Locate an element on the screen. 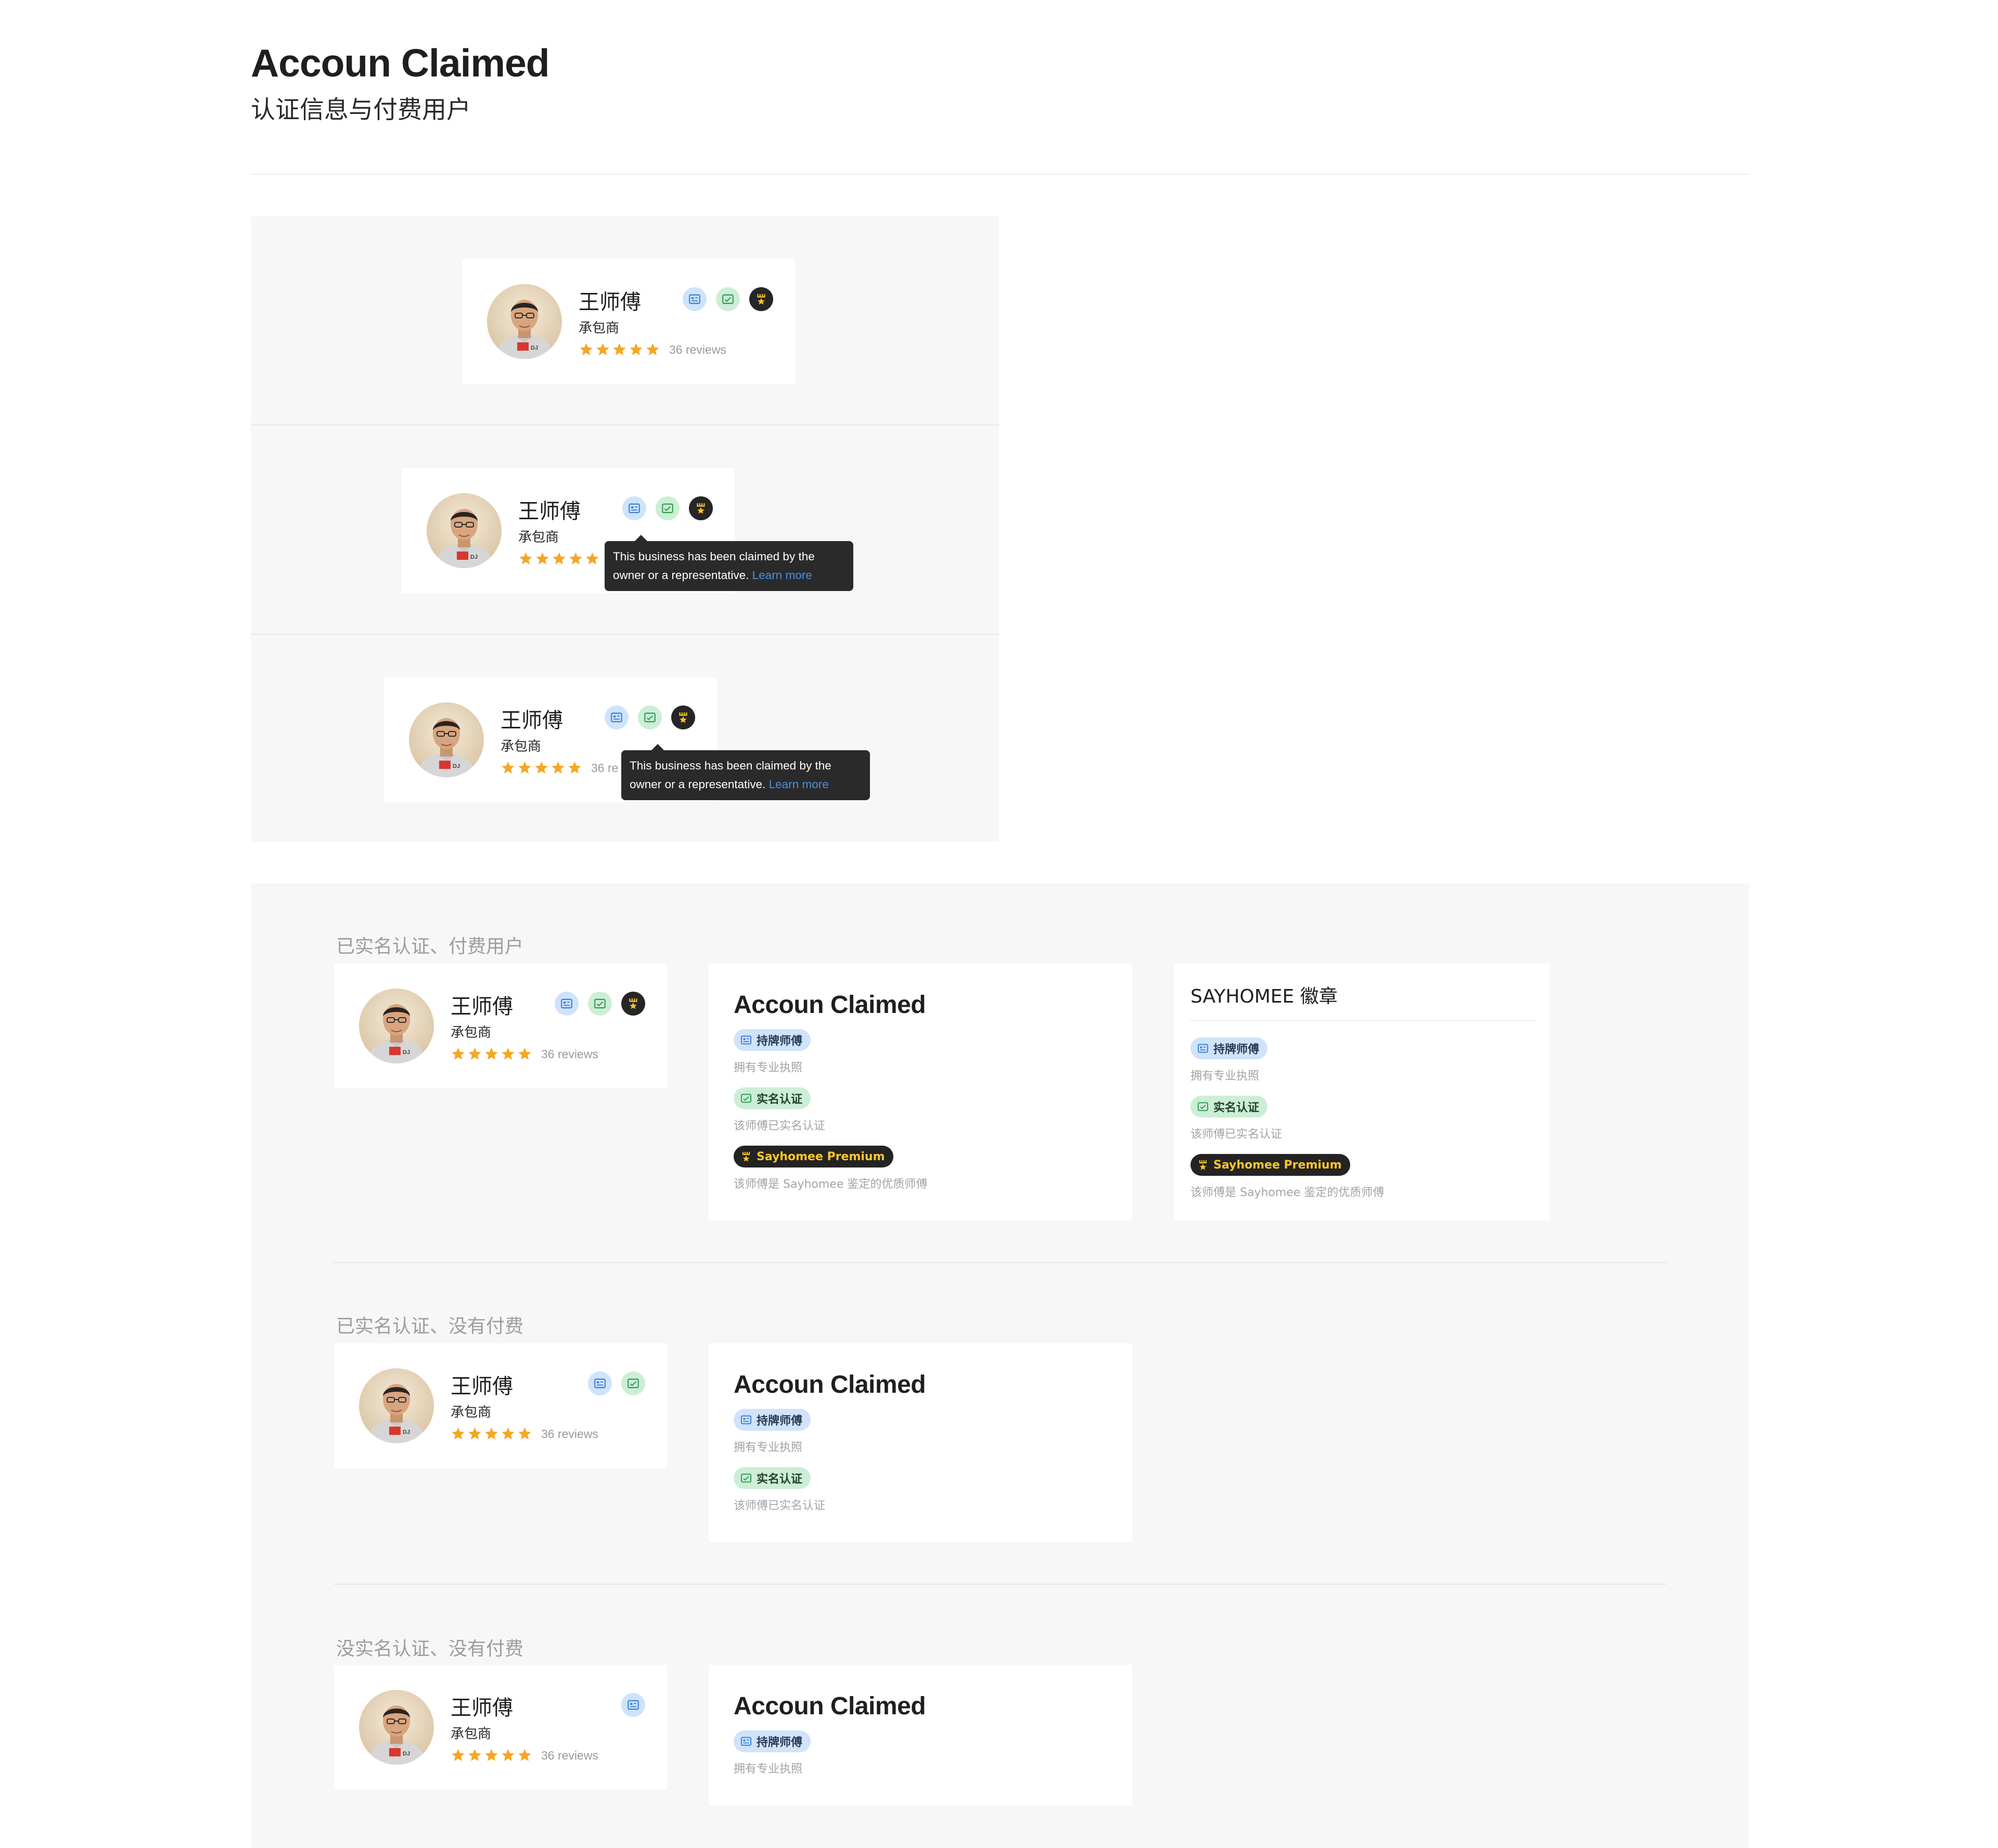  tooltip-line-2: owner or a representative. is located at coordinates (698, 784).